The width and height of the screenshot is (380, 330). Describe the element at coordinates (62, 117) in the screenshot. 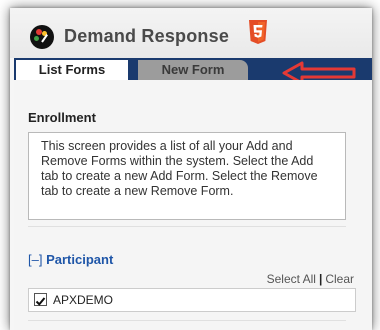

I see `enrollment-title: Enrollment` at that location.